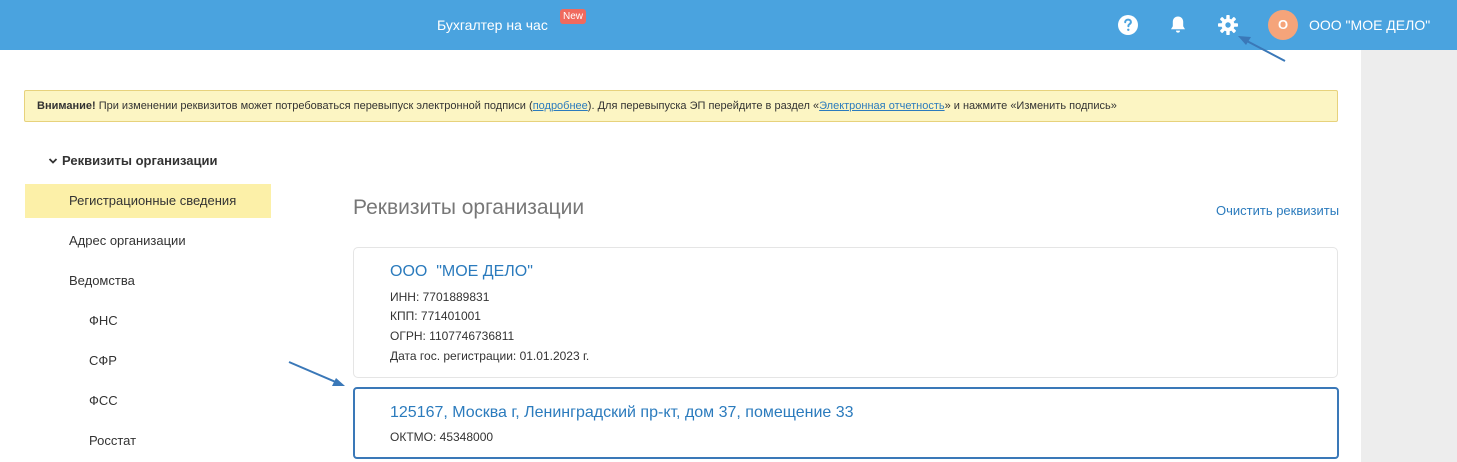 The width and height of the screenshot is (1457, 462). I want to click on sidebar-item-sfr: СФР, so click(103, 360).